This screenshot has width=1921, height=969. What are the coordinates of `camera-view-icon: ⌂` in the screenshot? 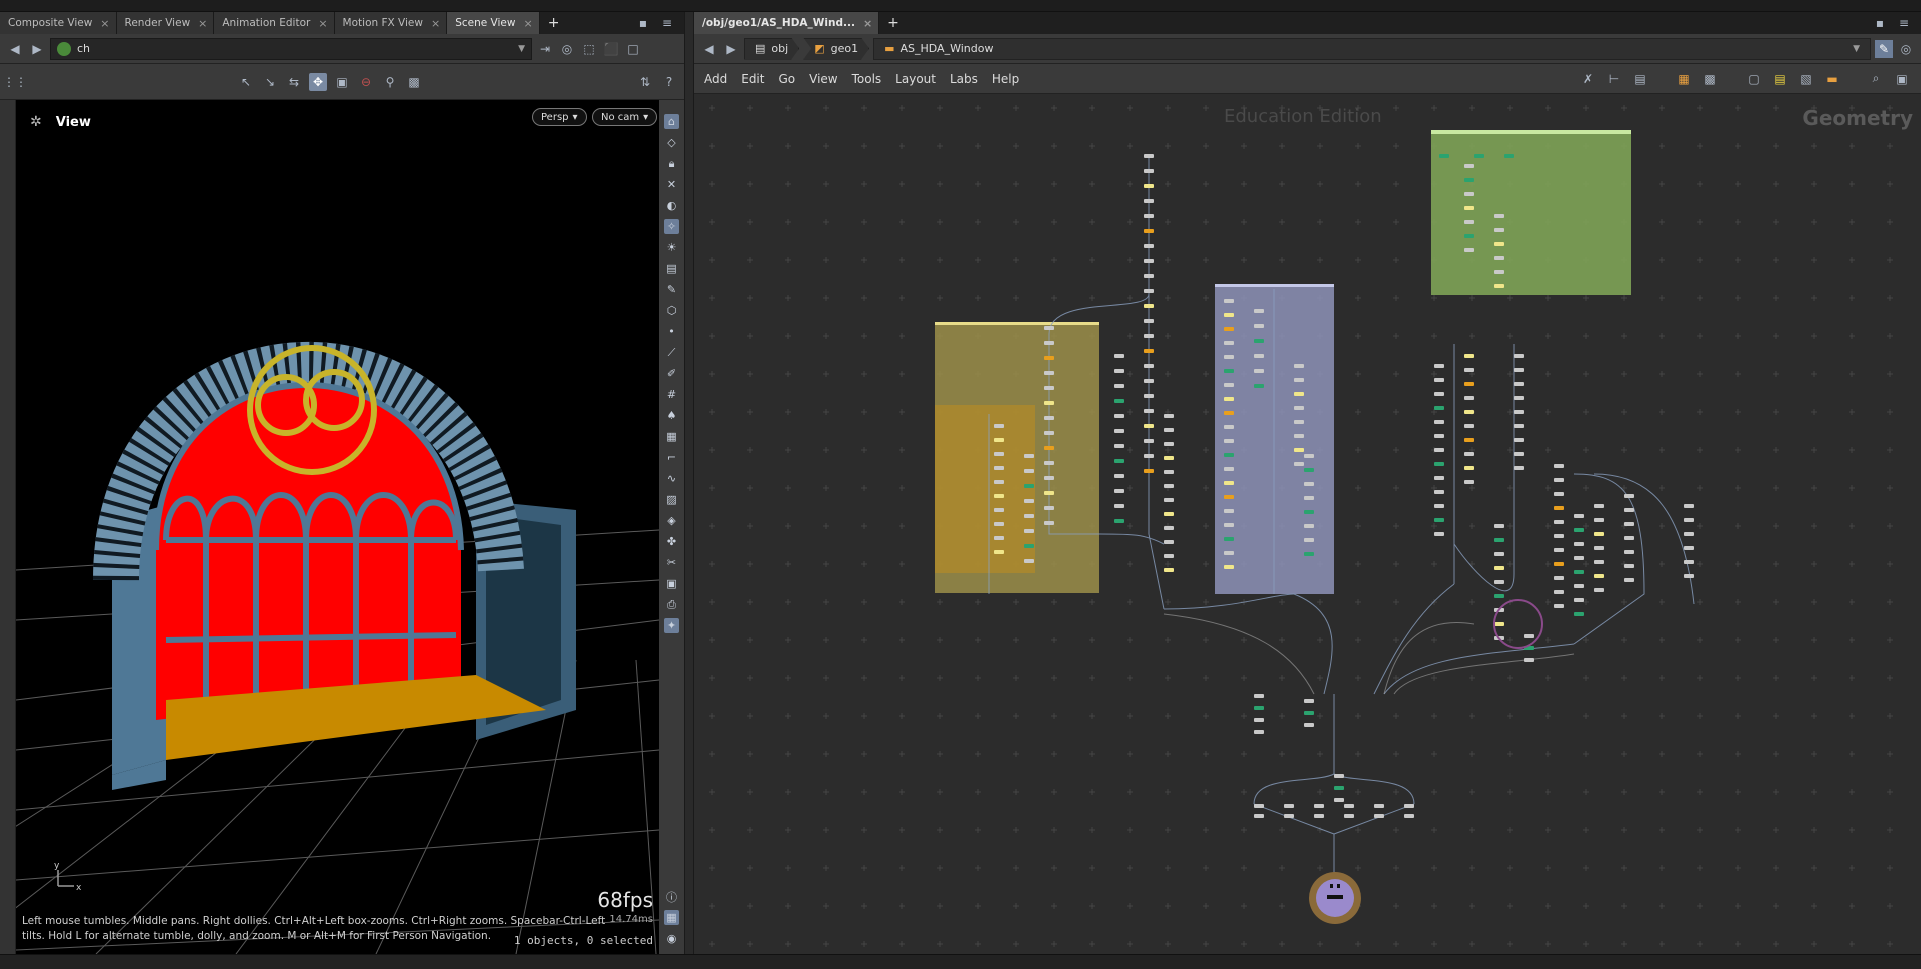 It's located at (671, 121).